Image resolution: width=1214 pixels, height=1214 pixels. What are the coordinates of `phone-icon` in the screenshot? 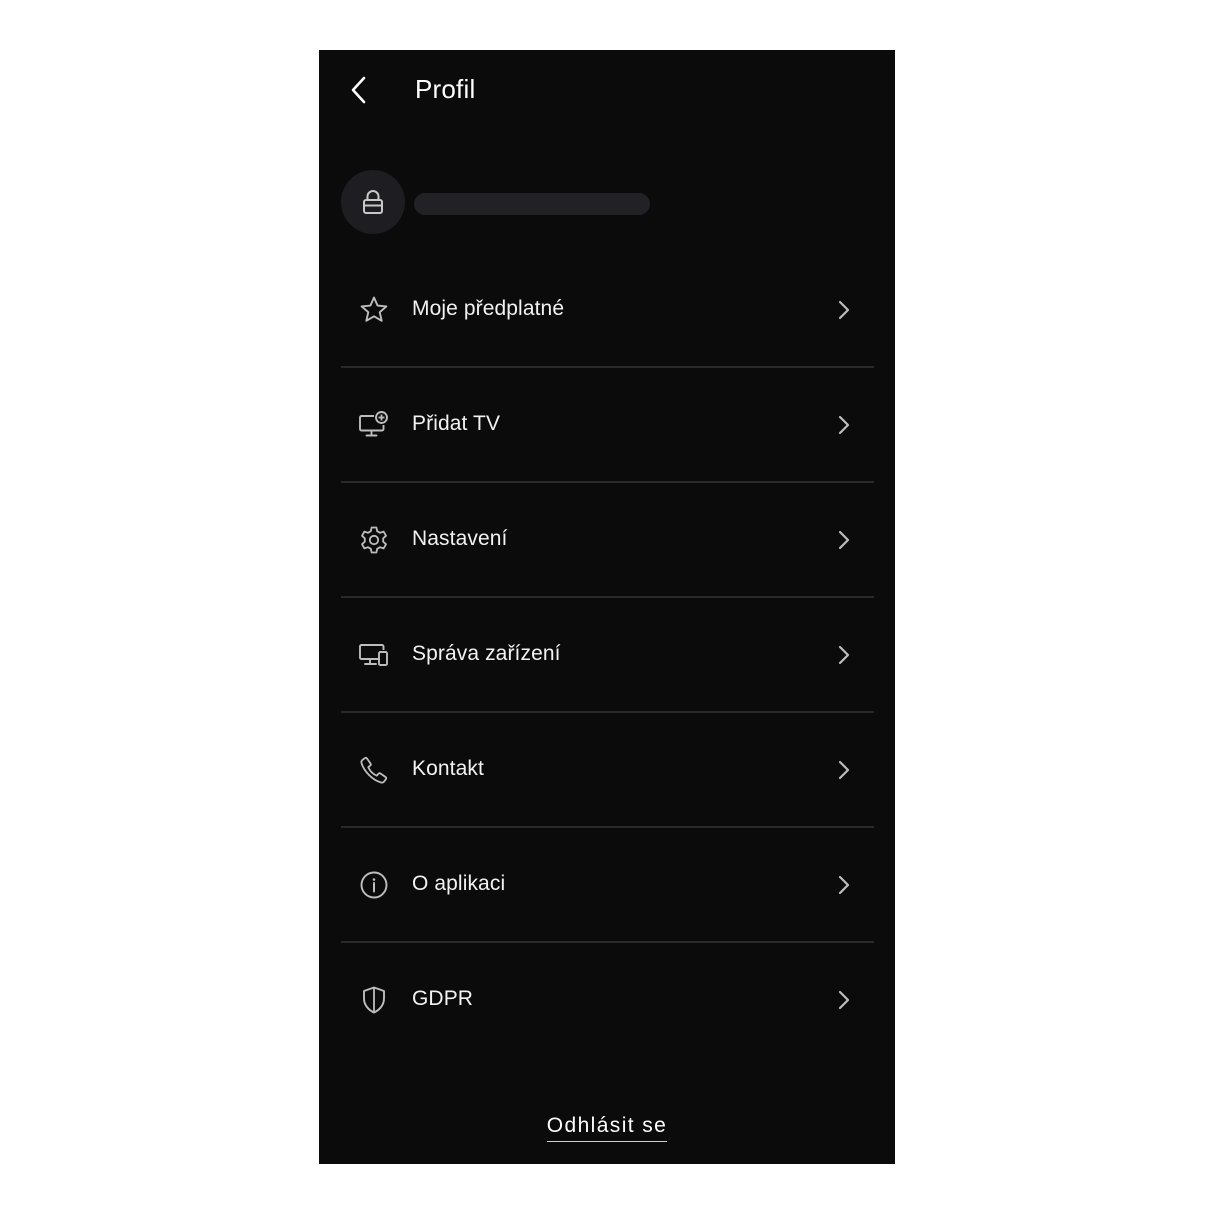 It's located at (374, 770).